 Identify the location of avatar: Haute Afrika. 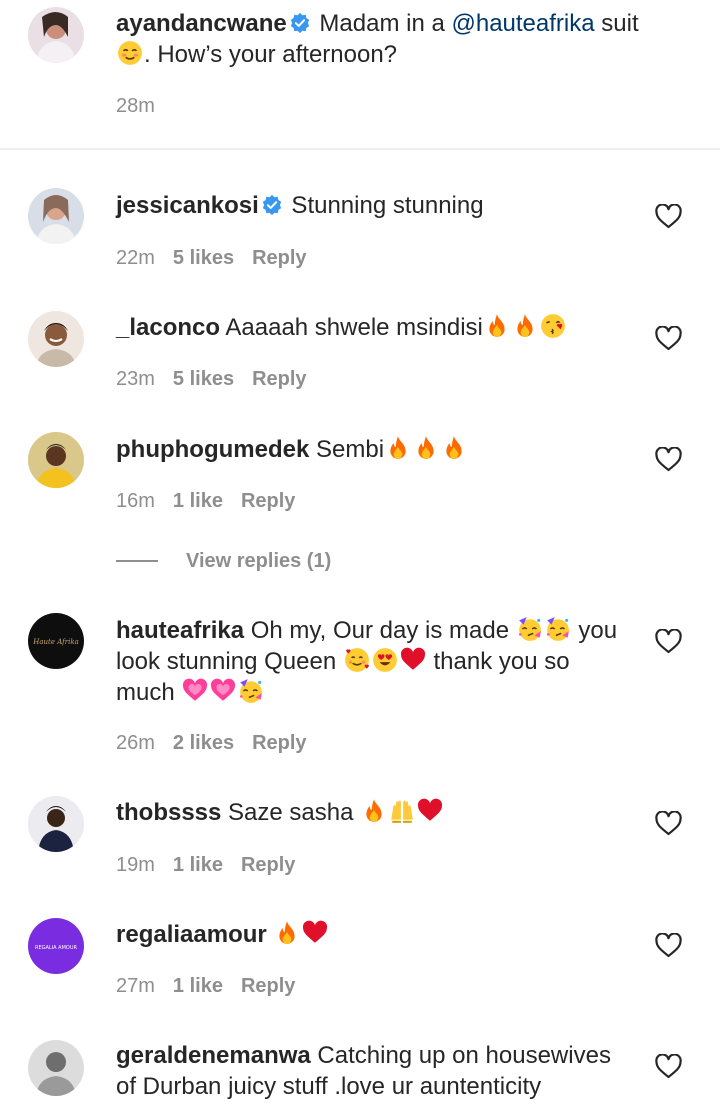
(56, 641).